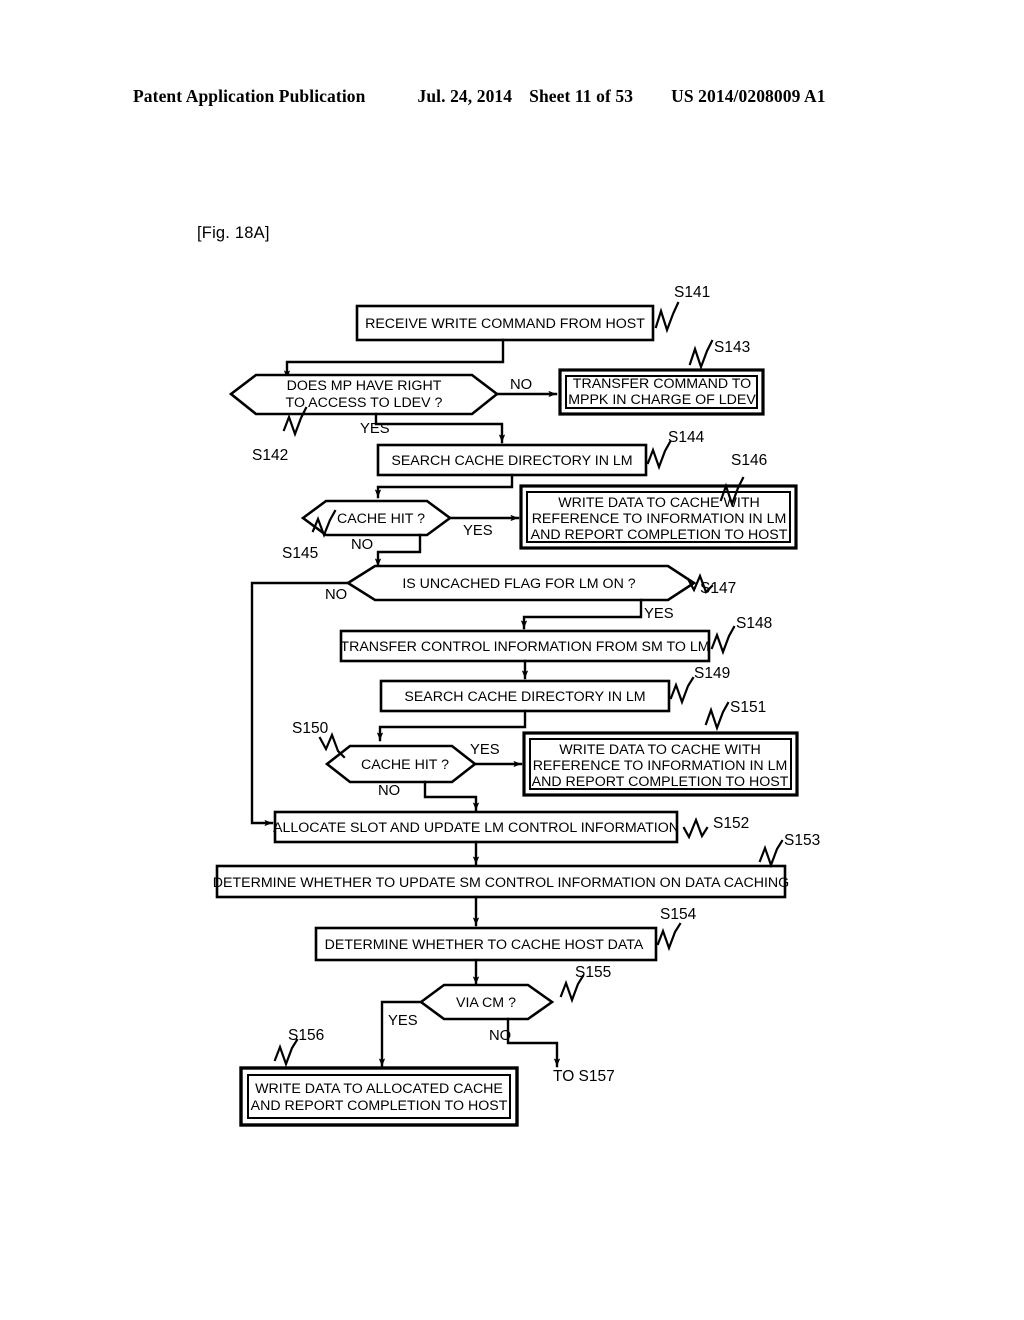  What do you see at coordinates (731, 823) in the screenshot?
I see `node-s152-ref: S152` at bounding box center [731, 823].